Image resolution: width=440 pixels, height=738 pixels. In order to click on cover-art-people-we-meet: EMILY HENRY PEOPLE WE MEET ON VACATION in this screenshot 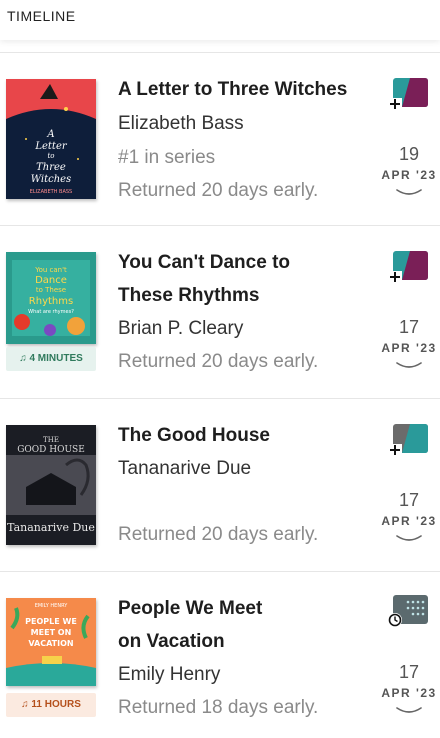, I will do `click(51, 642)`.